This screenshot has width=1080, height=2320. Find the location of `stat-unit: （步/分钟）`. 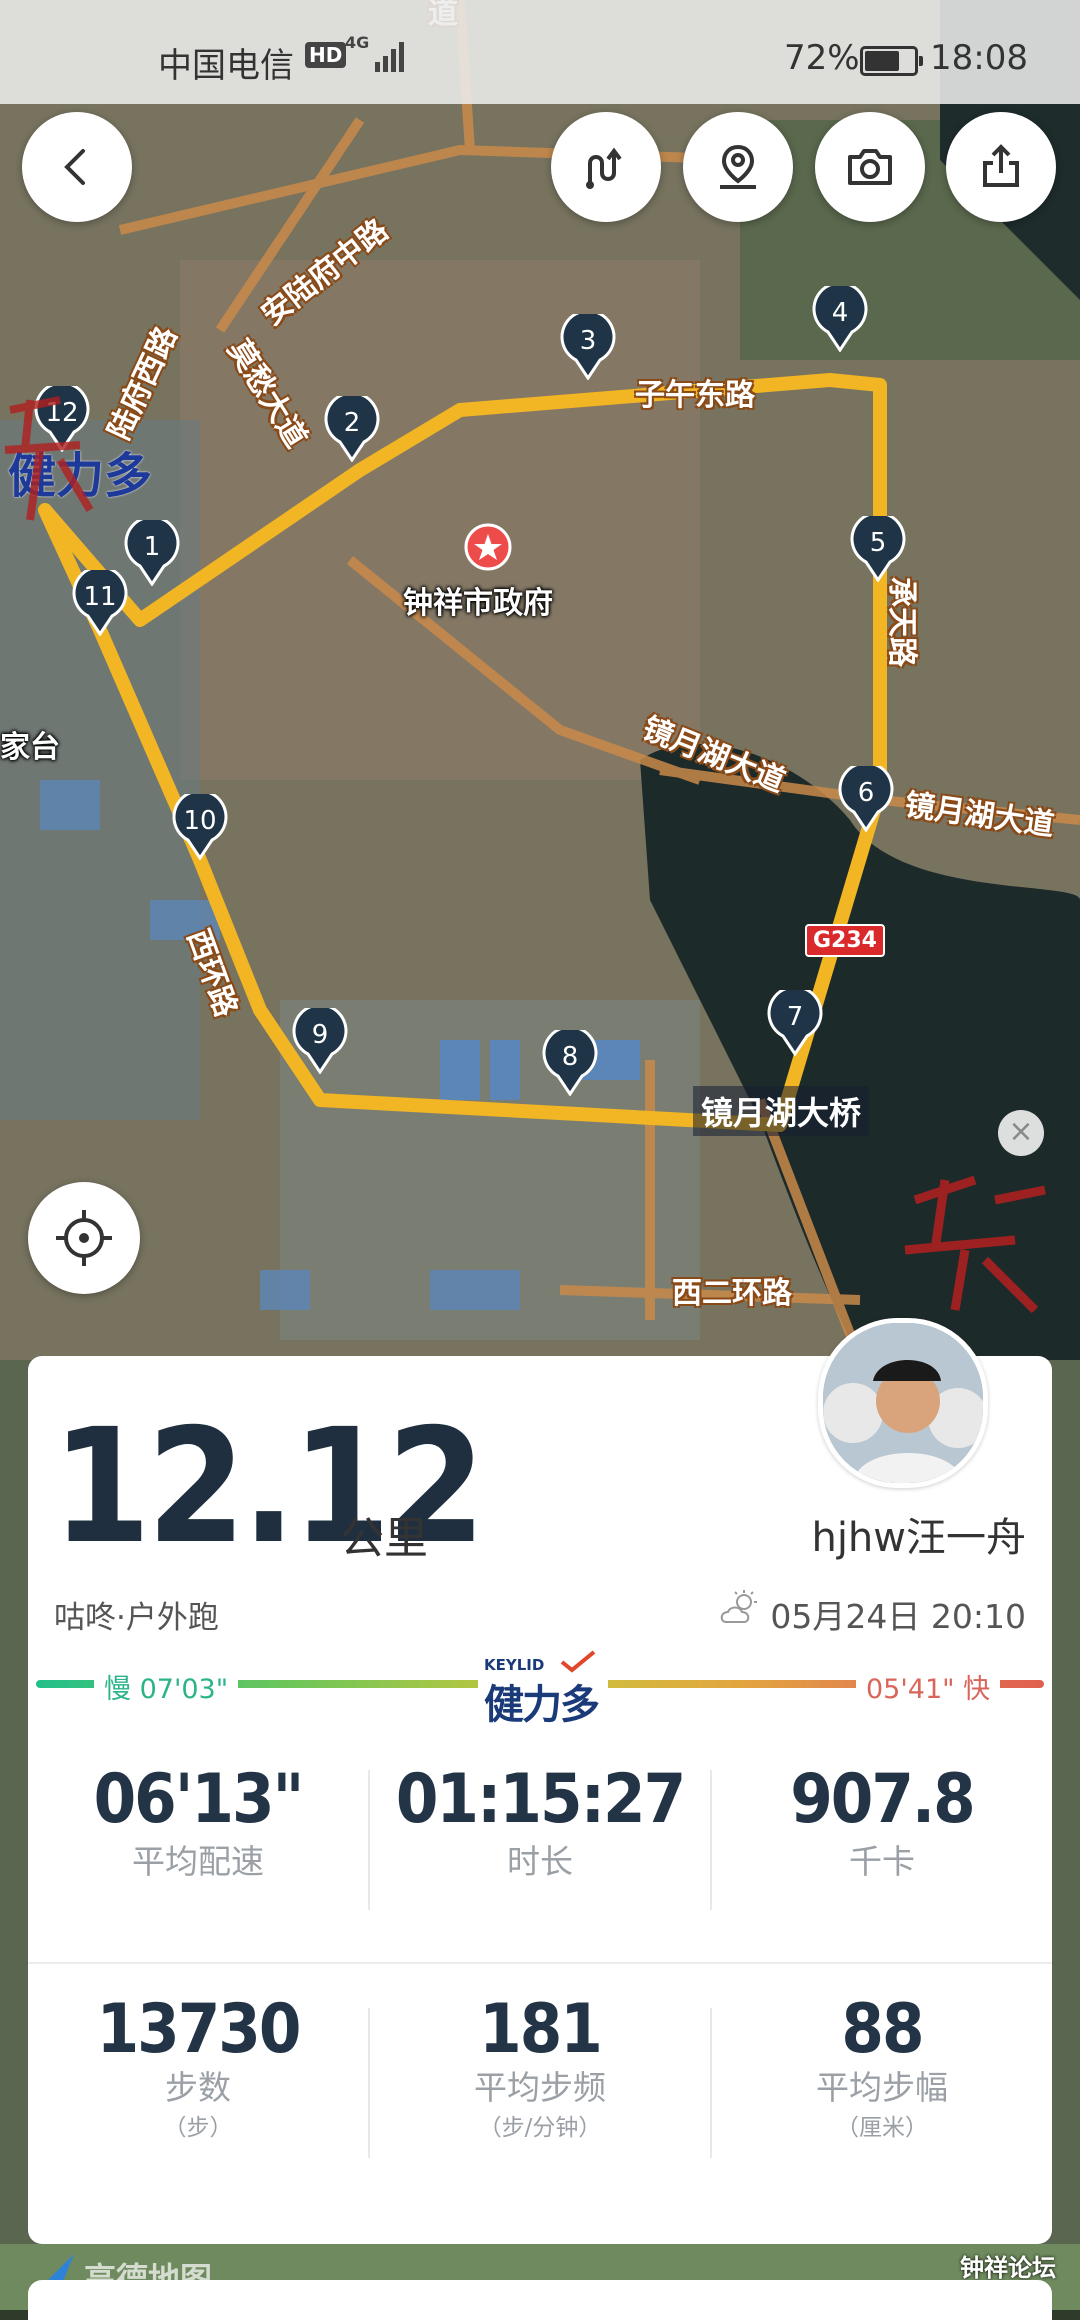

stat-unit: （步/分钟） is located at coordinates (540, 2128).